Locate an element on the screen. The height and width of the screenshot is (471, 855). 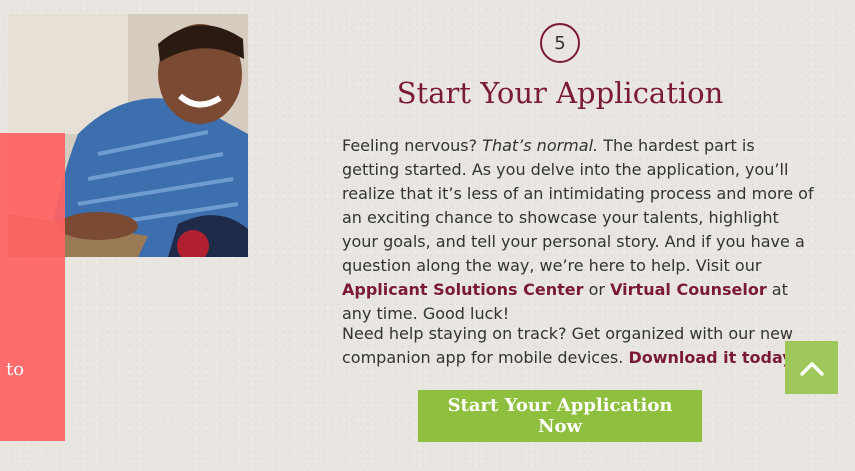
back-to-top-button is located at coordinates (811, 367).